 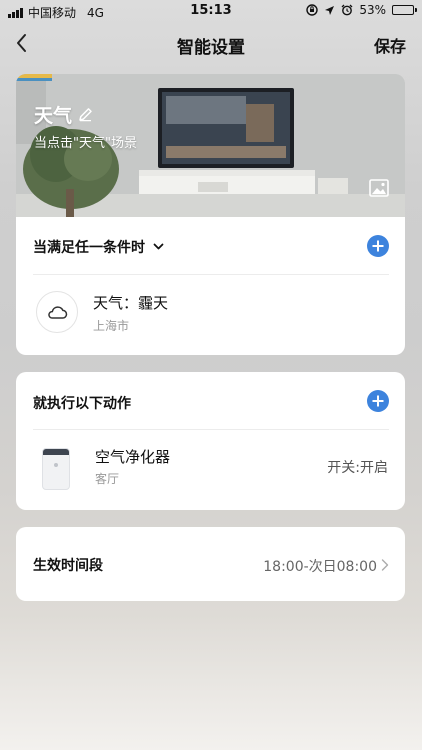 What do you see at coordinates (330, 10) in the screenshot?
I see `location-icon` at bounding box center [330, 10].